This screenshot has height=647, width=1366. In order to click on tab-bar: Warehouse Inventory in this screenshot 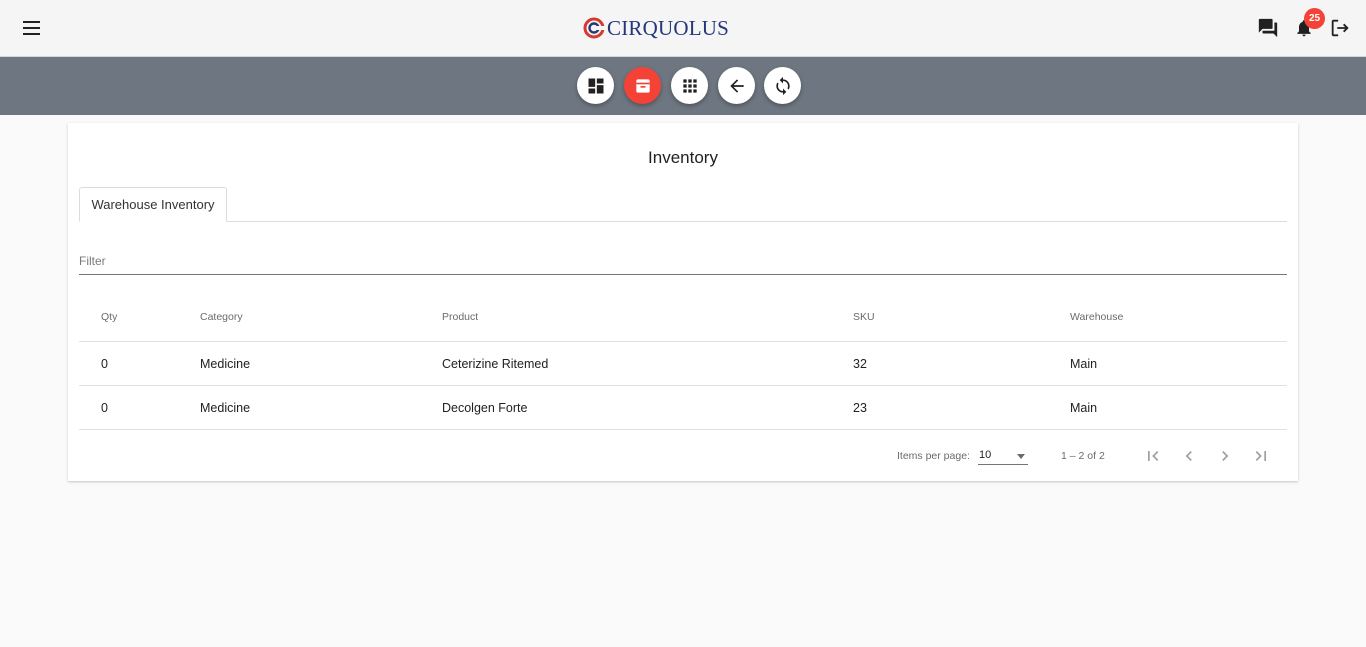, I will do `click(683, 204)`.